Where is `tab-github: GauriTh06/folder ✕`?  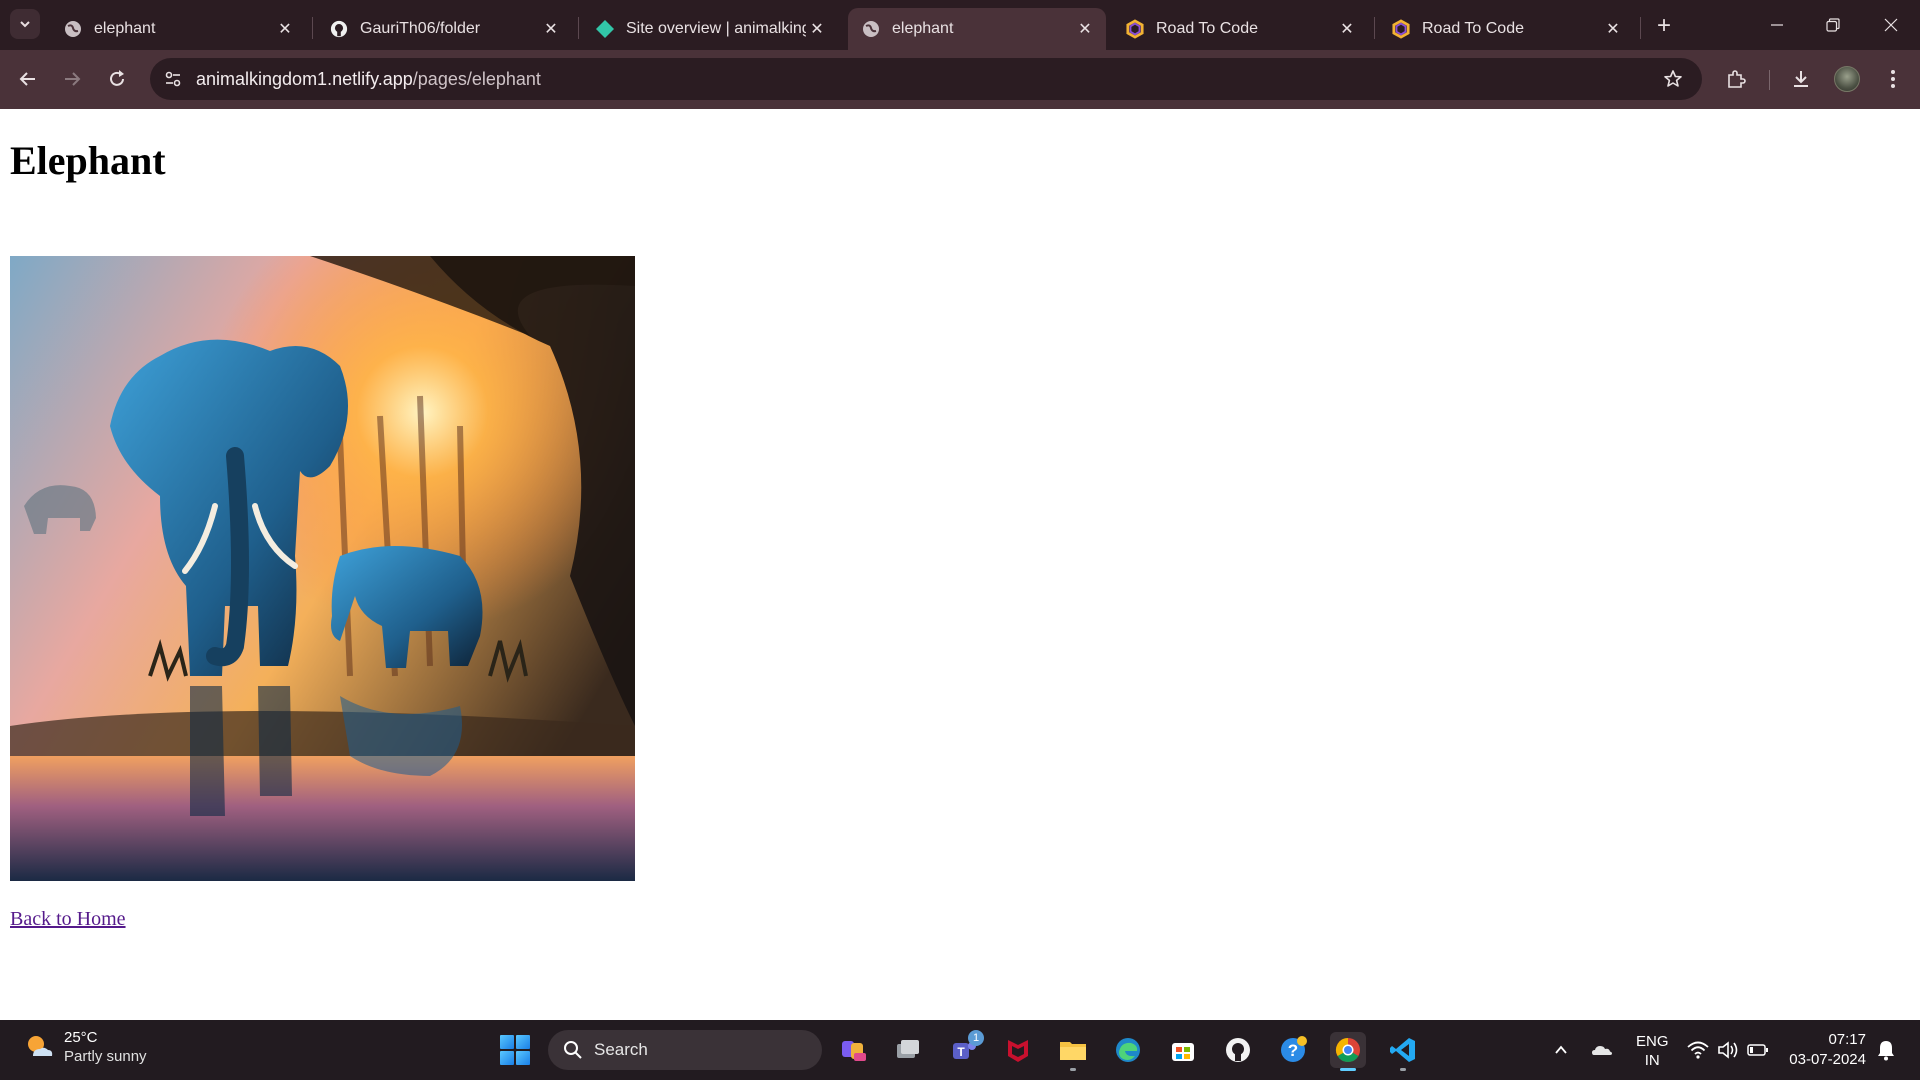 tab-github: GauriTh06/folder ✕ is located at coordinates (444, 29).